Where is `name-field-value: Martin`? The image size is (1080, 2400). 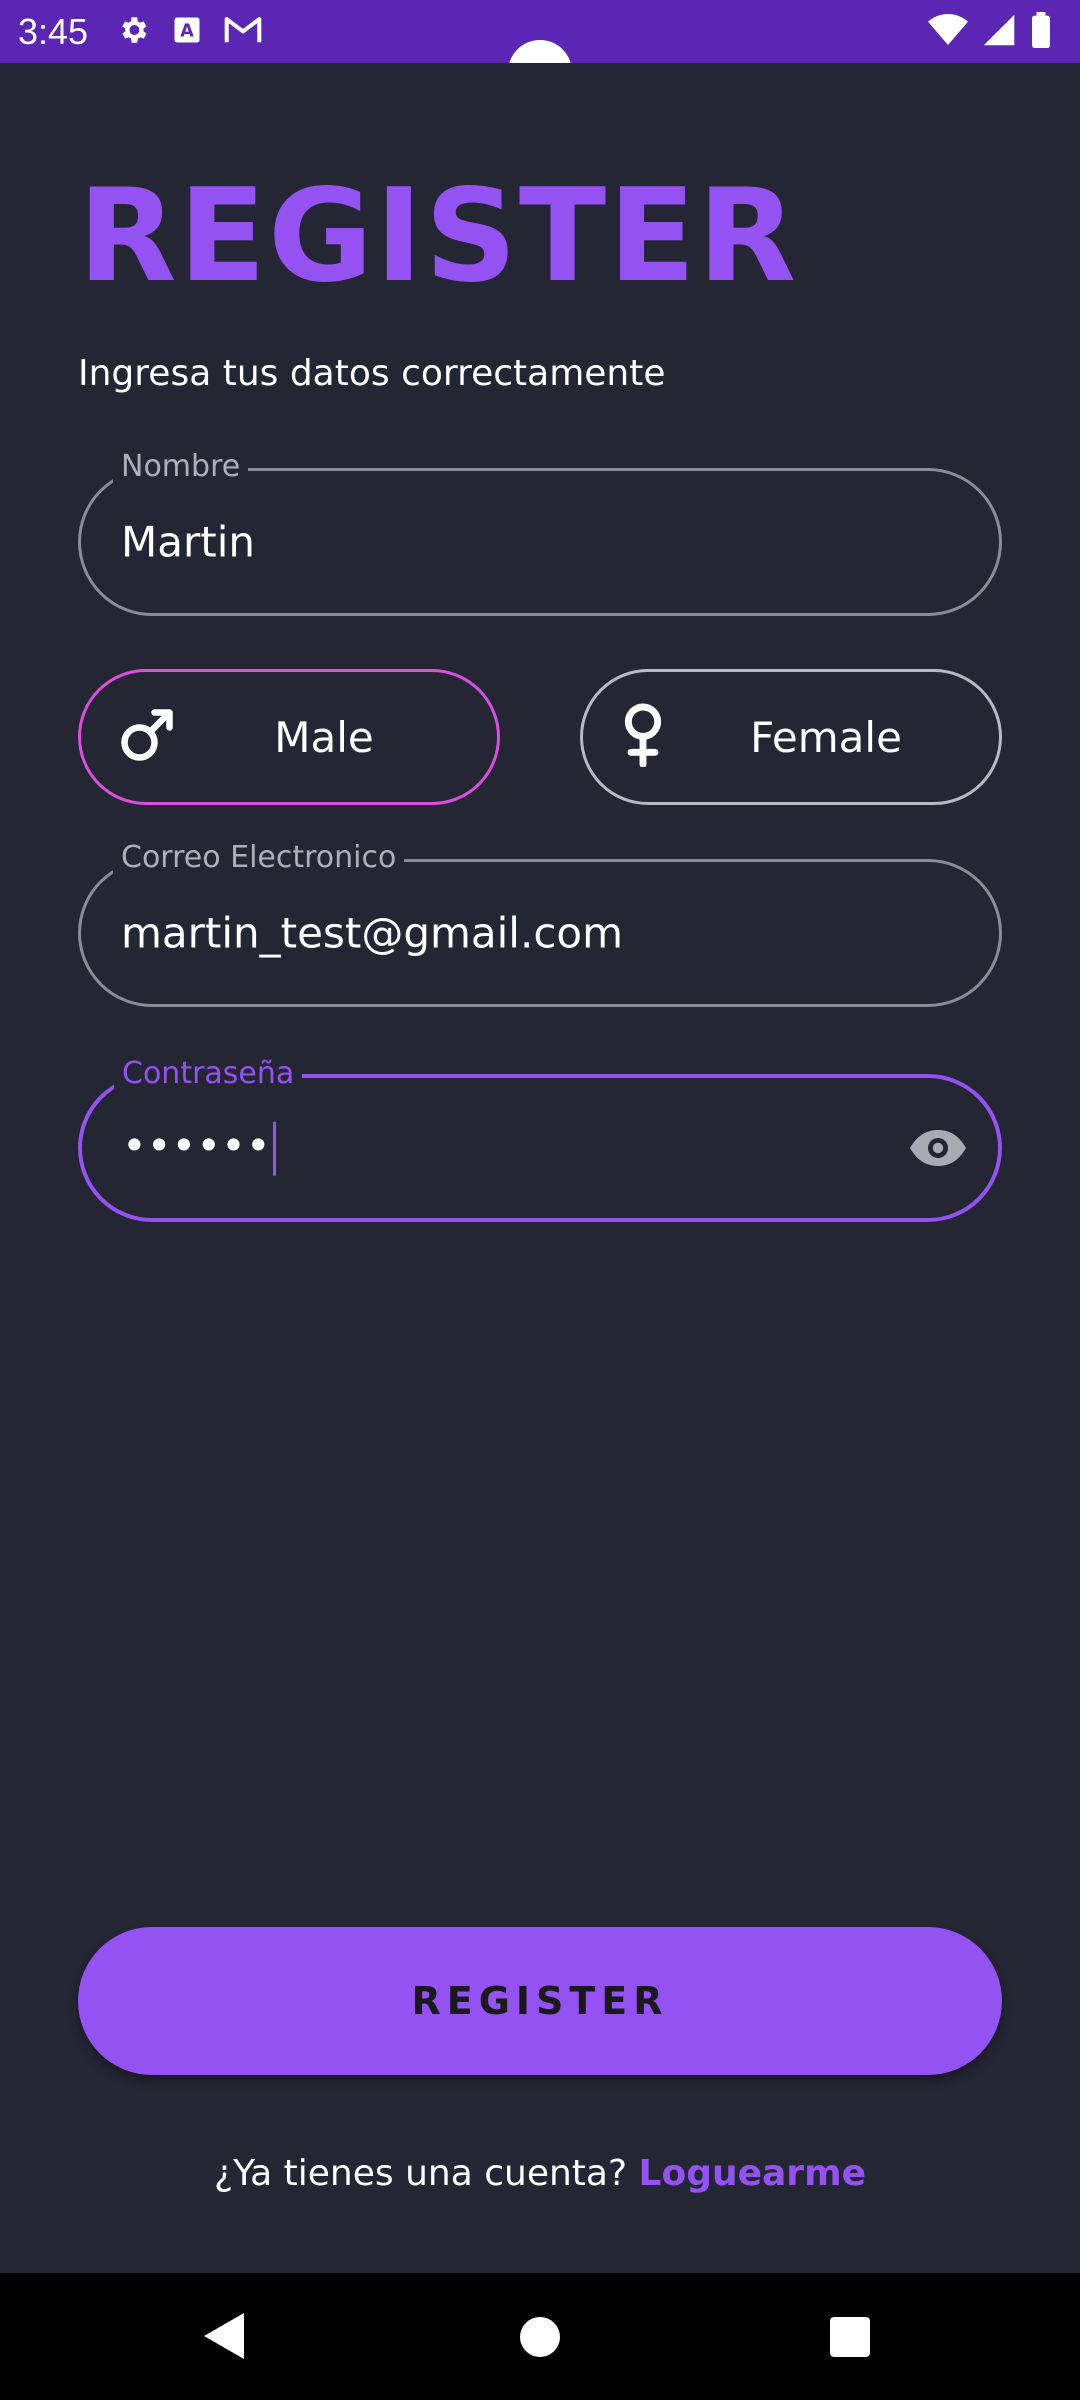 name-field-value: Martin is located at coordinates (188, 542).